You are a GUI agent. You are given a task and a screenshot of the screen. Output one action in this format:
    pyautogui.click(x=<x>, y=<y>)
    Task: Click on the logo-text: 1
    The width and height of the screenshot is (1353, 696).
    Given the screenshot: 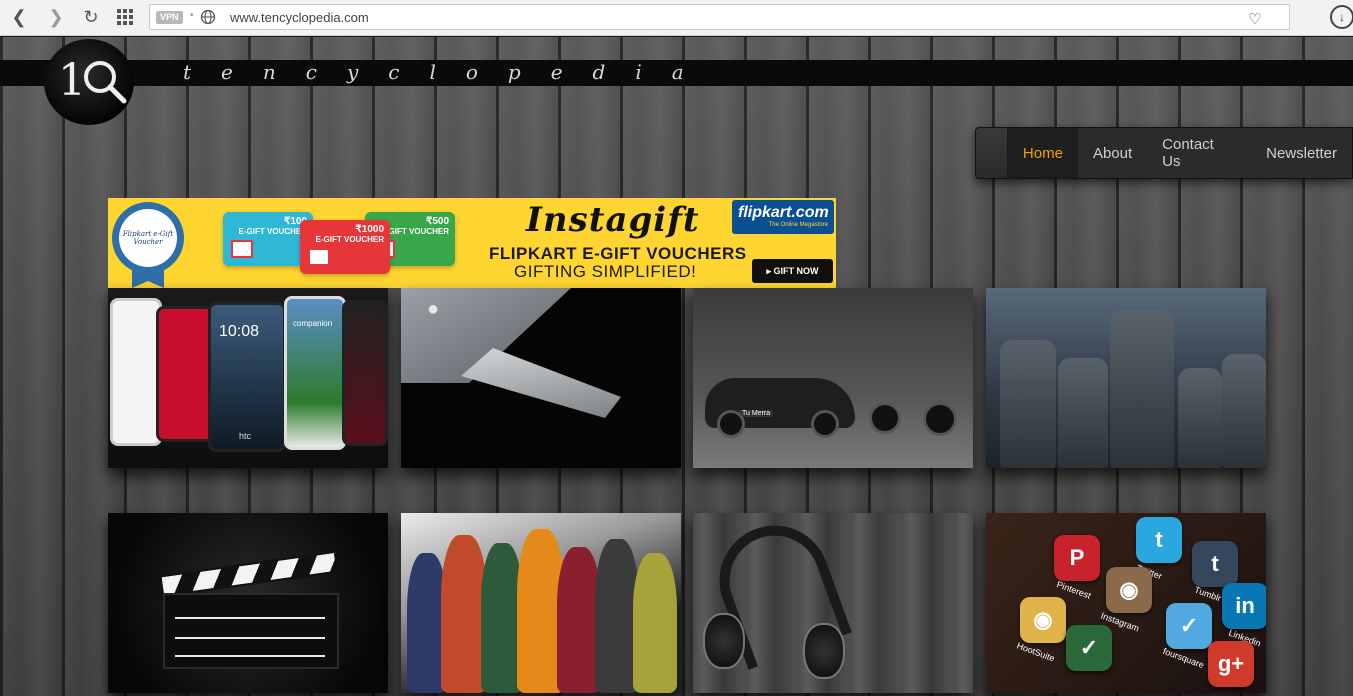 What is the action you would take?
    pyautogui.click(x=94, y=85)
    